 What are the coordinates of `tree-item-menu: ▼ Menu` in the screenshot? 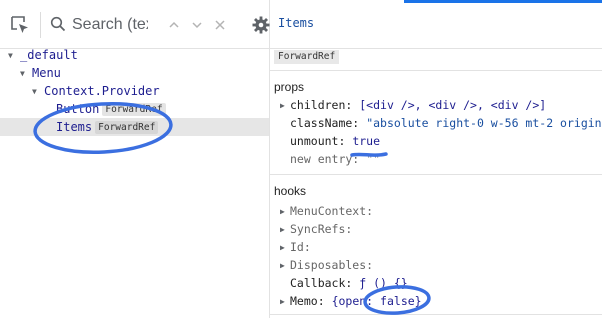 It's located at (40, 73).